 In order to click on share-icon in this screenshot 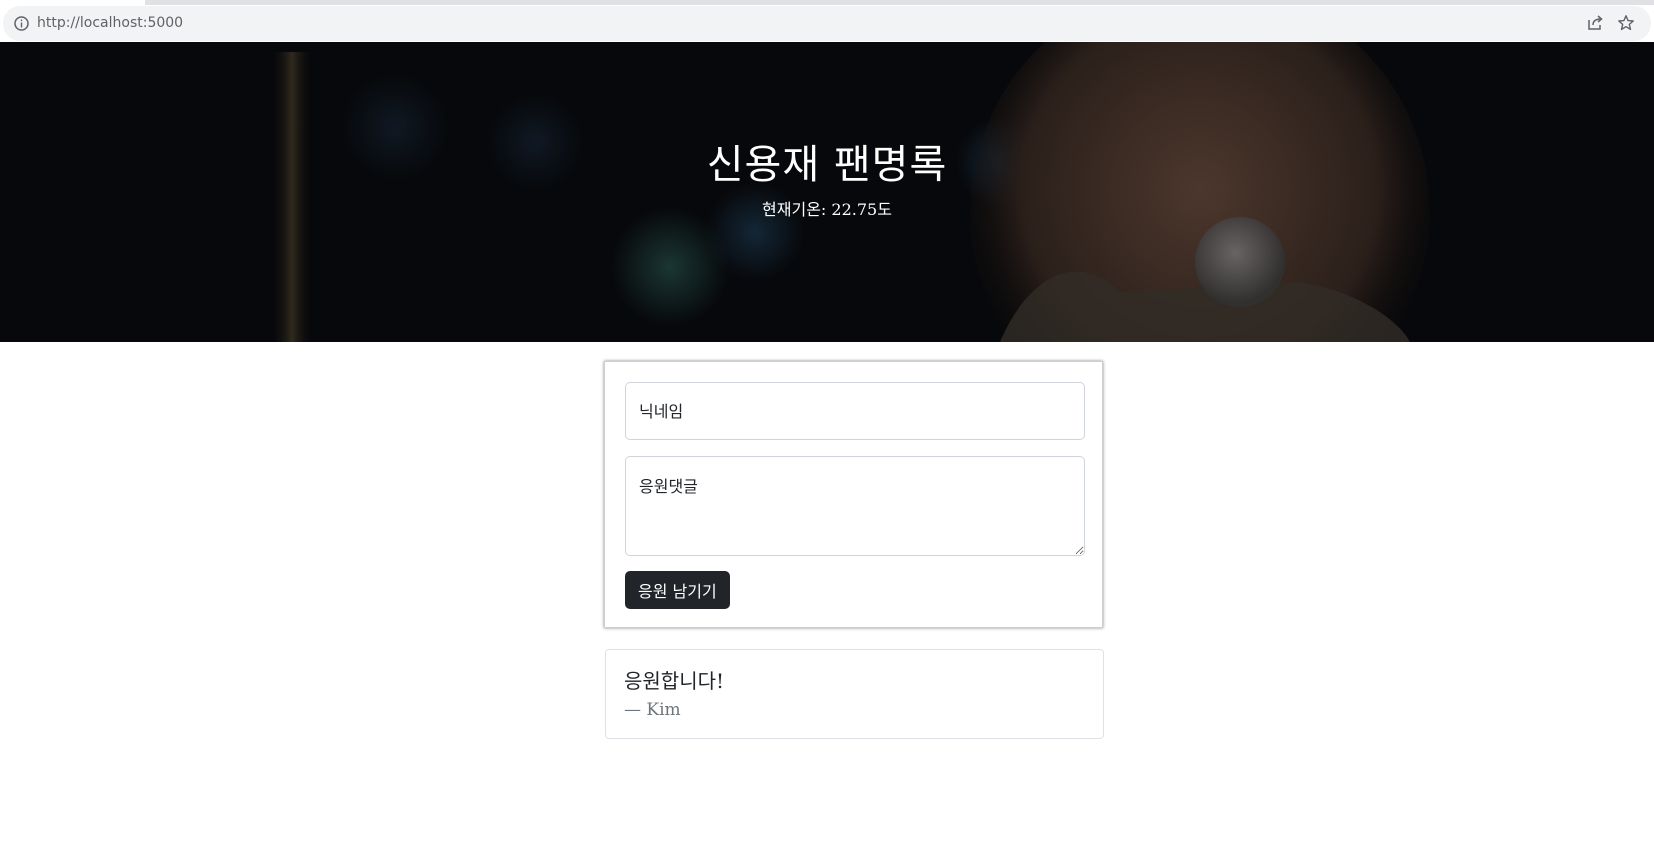, I will do `click(1595, 23)`.